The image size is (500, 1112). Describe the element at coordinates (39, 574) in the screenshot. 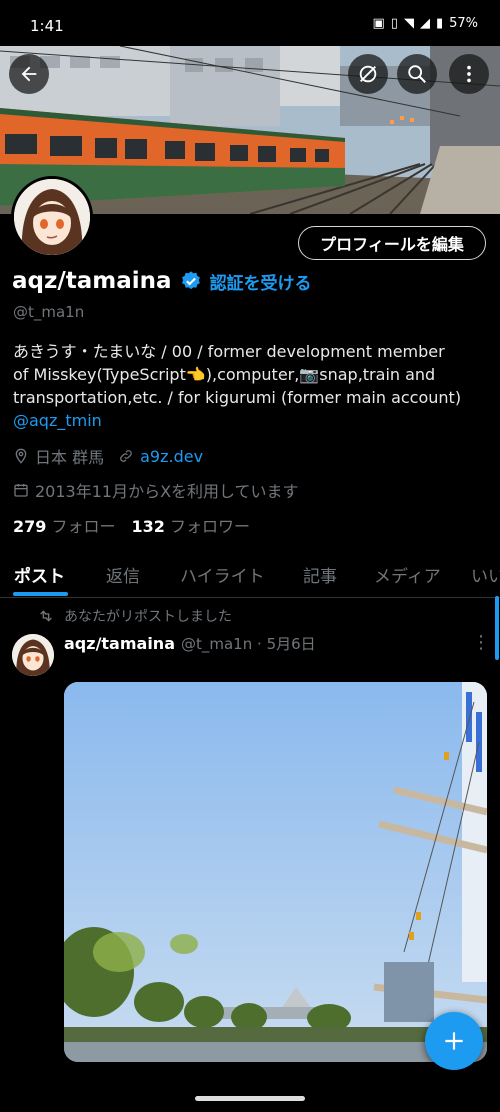

I see `tab-posts: ポスト` at that location.